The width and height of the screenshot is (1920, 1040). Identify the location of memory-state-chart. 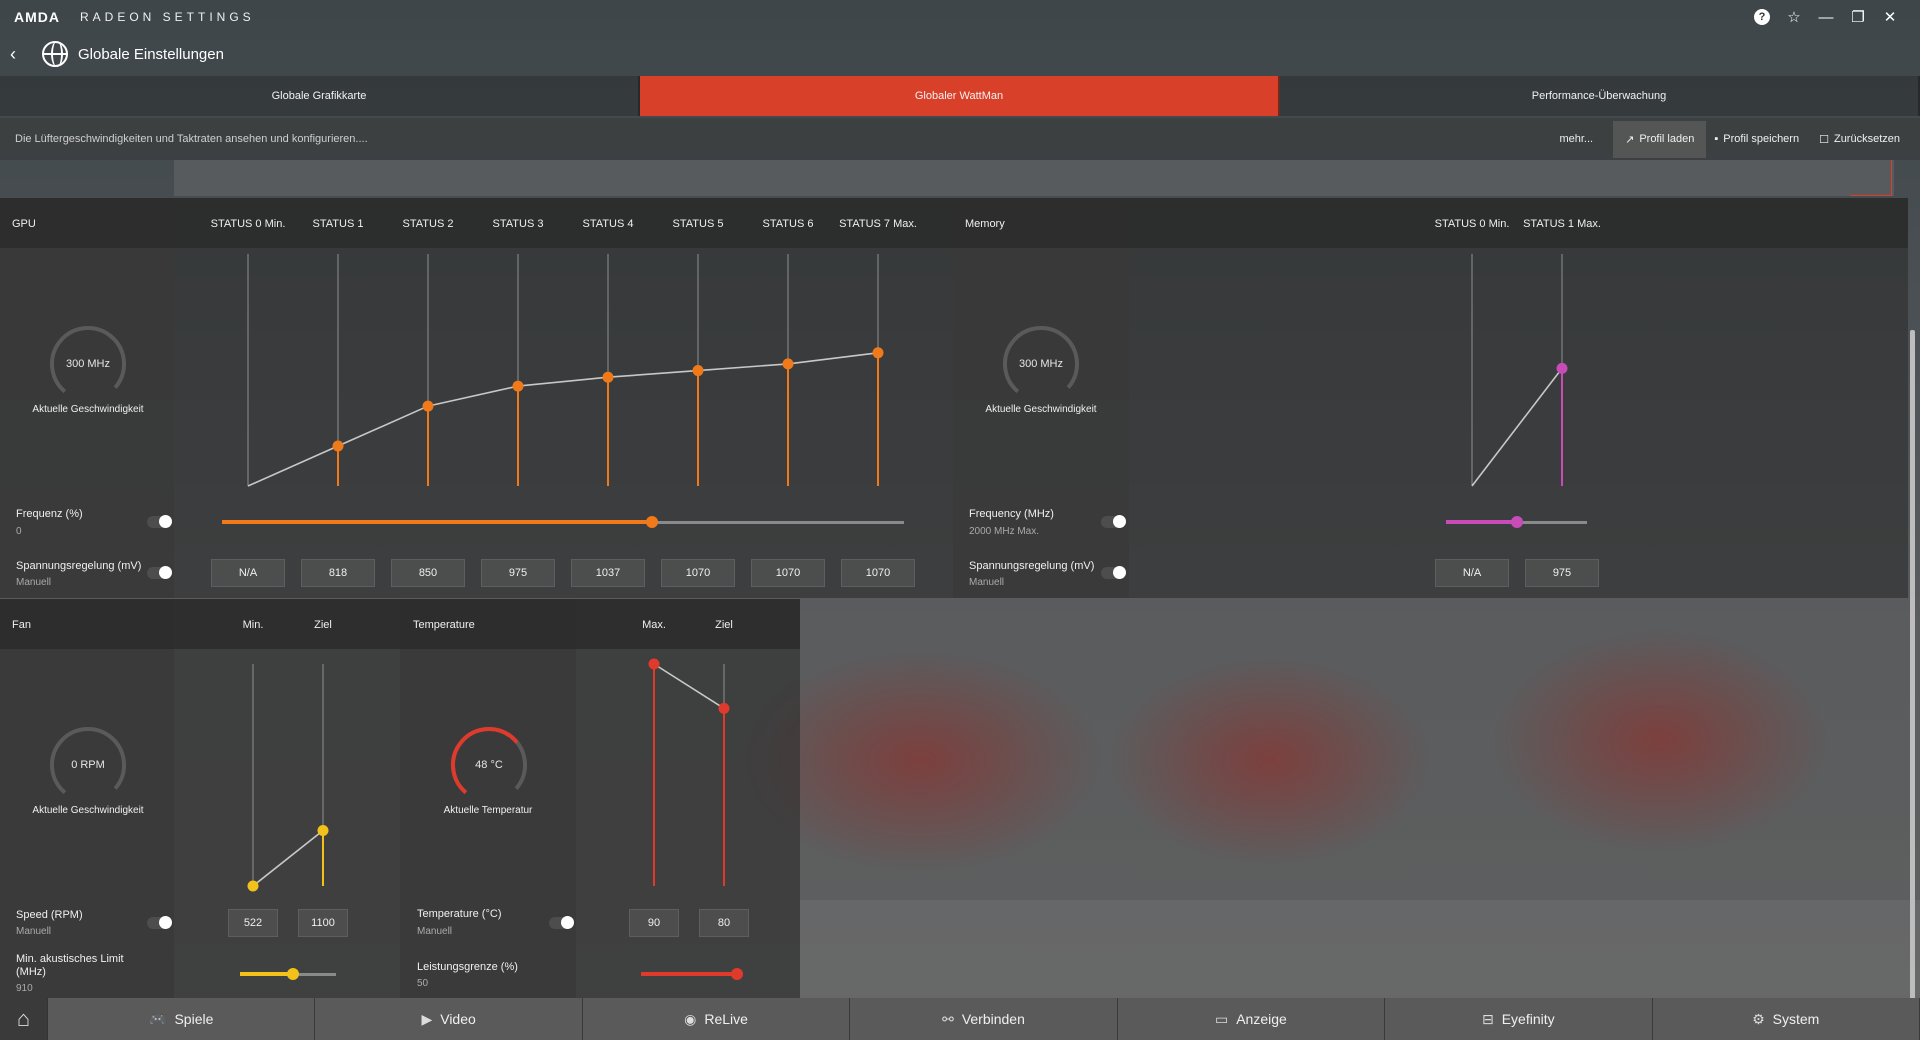
(1519, 374).